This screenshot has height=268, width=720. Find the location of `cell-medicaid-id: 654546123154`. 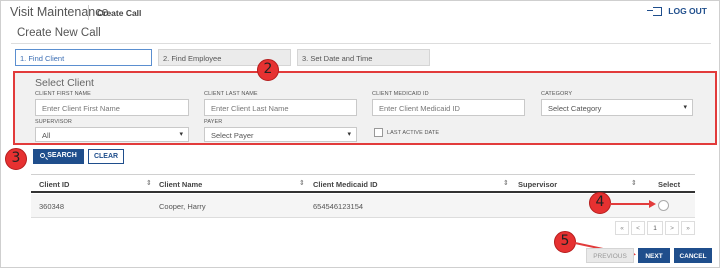

cell-medicaid-id: 654546123154 is located at coordinates (338, 206).